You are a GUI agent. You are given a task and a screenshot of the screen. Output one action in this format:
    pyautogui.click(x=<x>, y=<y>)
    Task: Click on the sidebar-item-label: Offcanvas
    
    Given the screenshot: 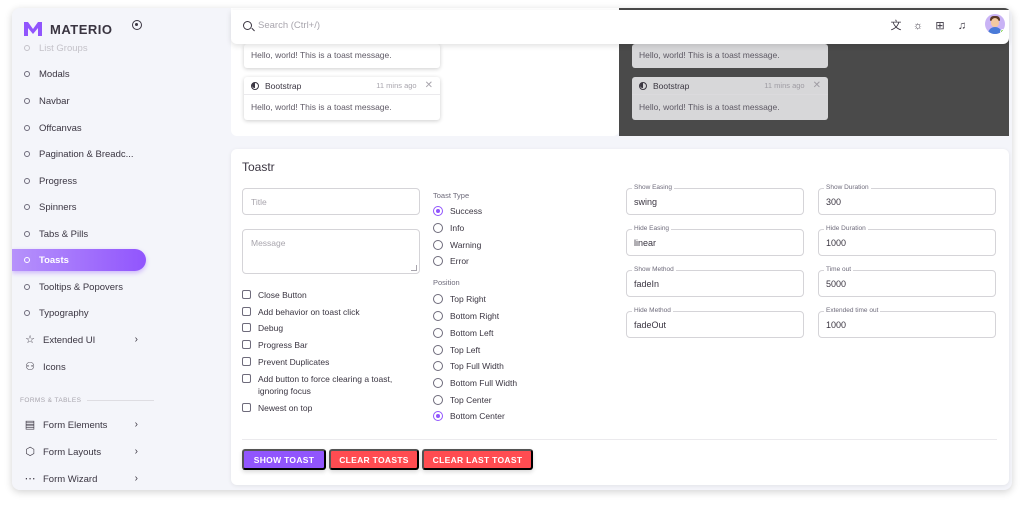 What is the action you would take?
    pyautogui.click(x=60, y=128)
    